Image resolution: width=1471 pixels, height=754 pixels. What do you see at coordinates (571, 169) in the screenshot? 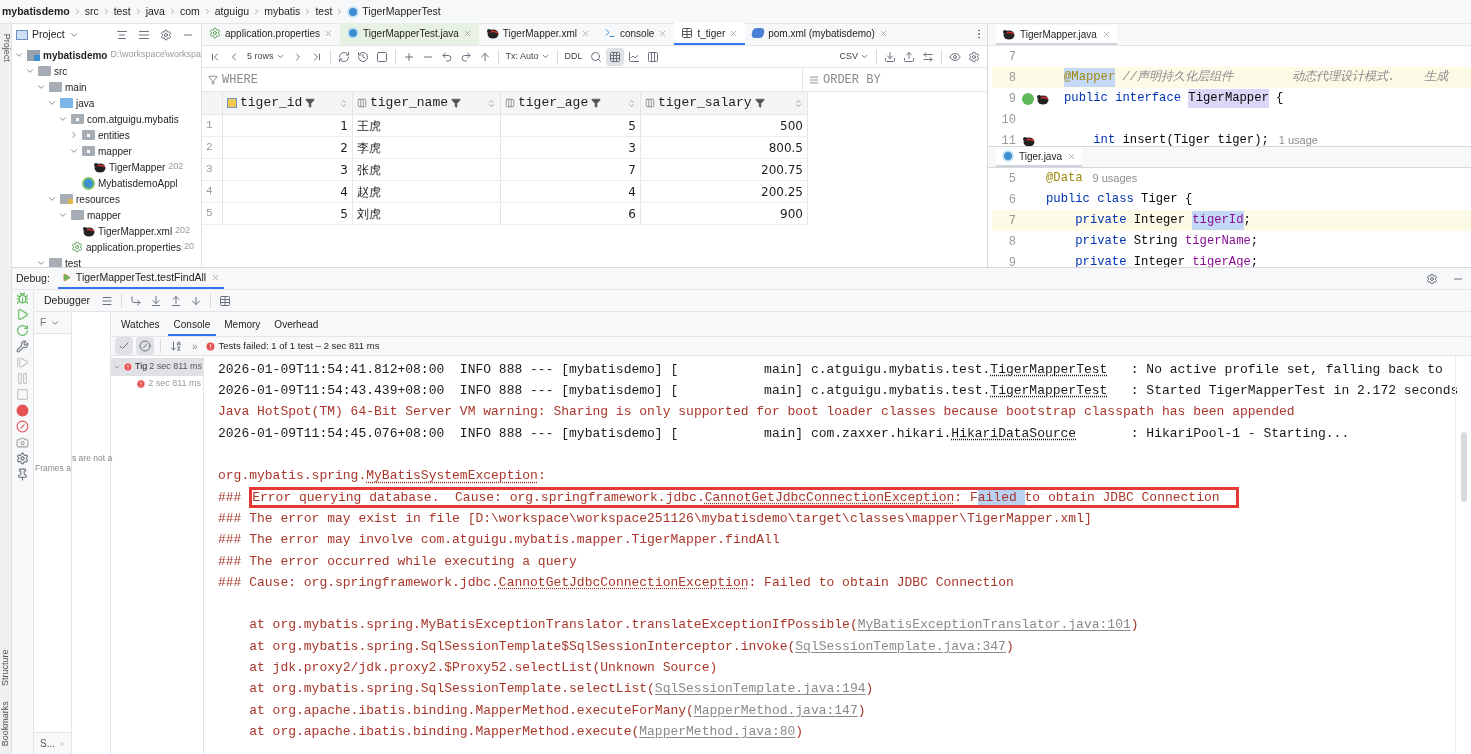
I see `table-cell: 7` at bounding box center [571, 169].